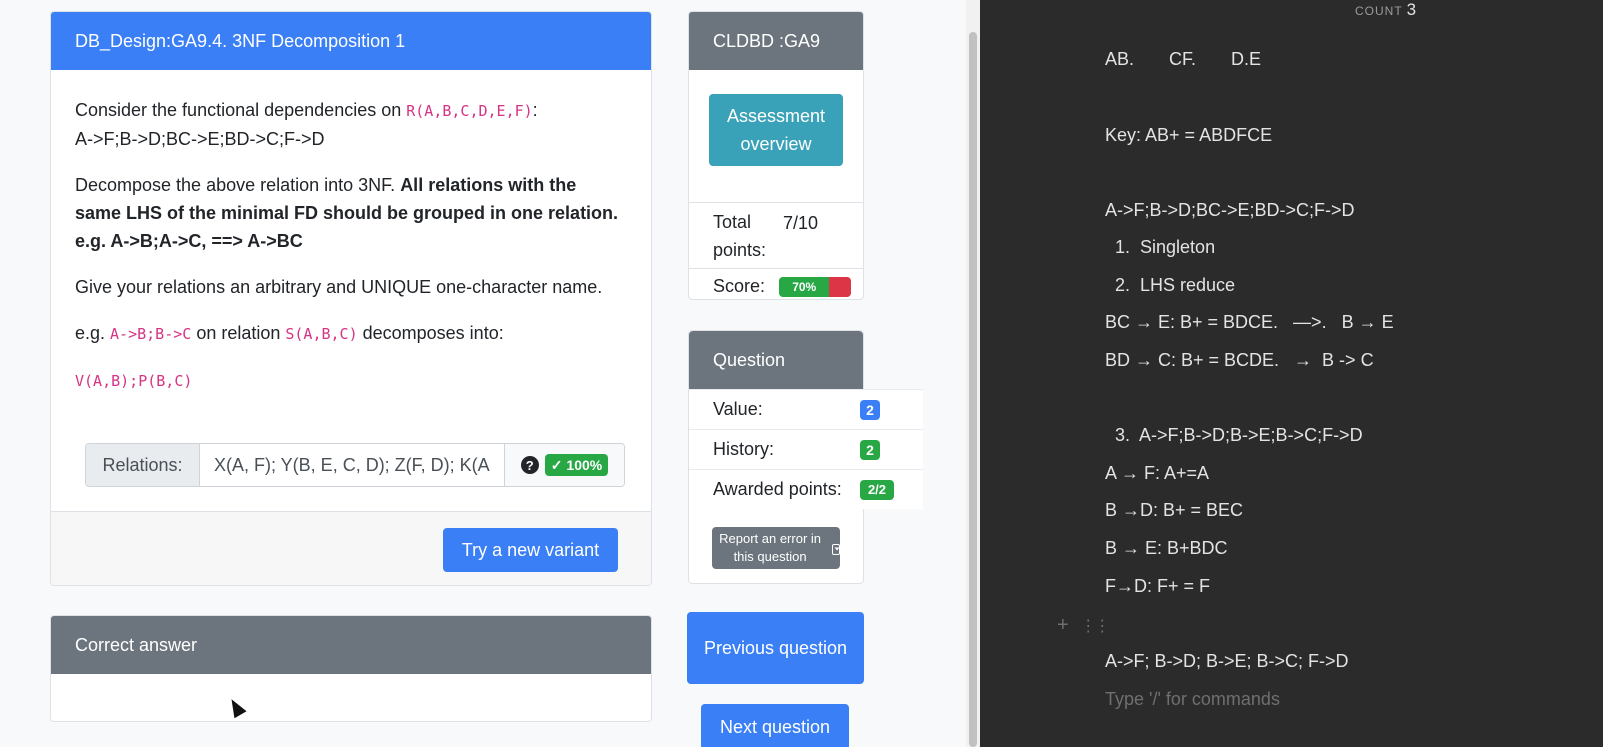 The width and height of the screenshot is (1603, 747). I want to click on note-line: A->F; B->D; B->E; B->C; F->D, so click(1227, 661).